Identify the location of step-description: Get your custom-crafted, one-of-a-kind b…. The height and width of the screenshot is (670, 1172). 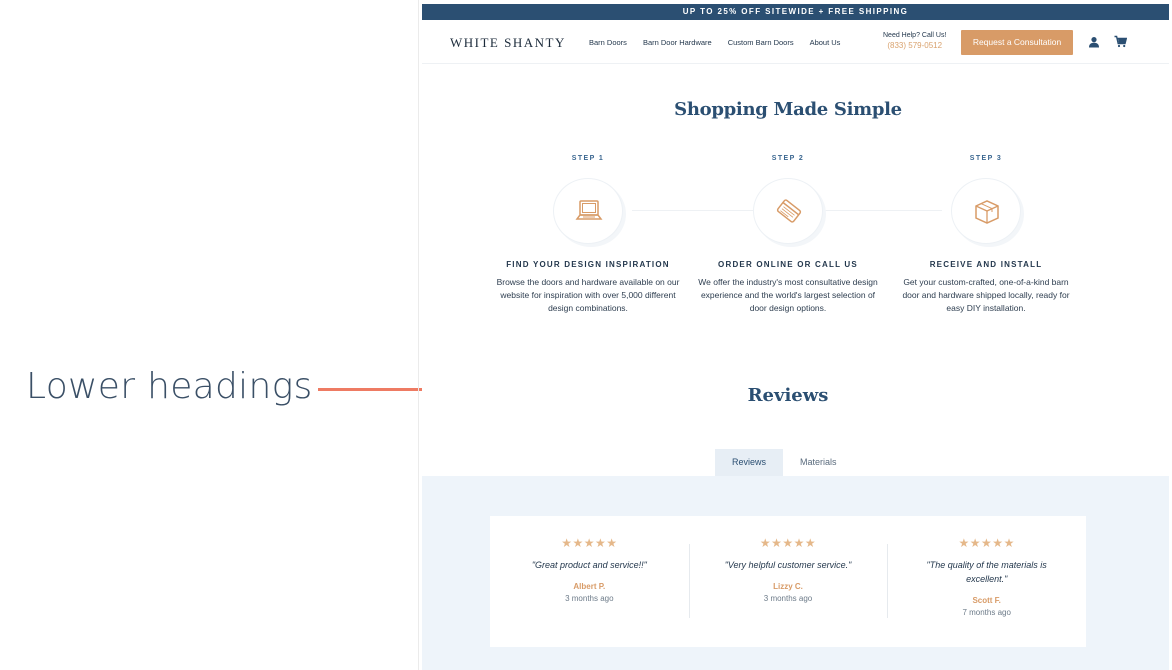
(986, 295).